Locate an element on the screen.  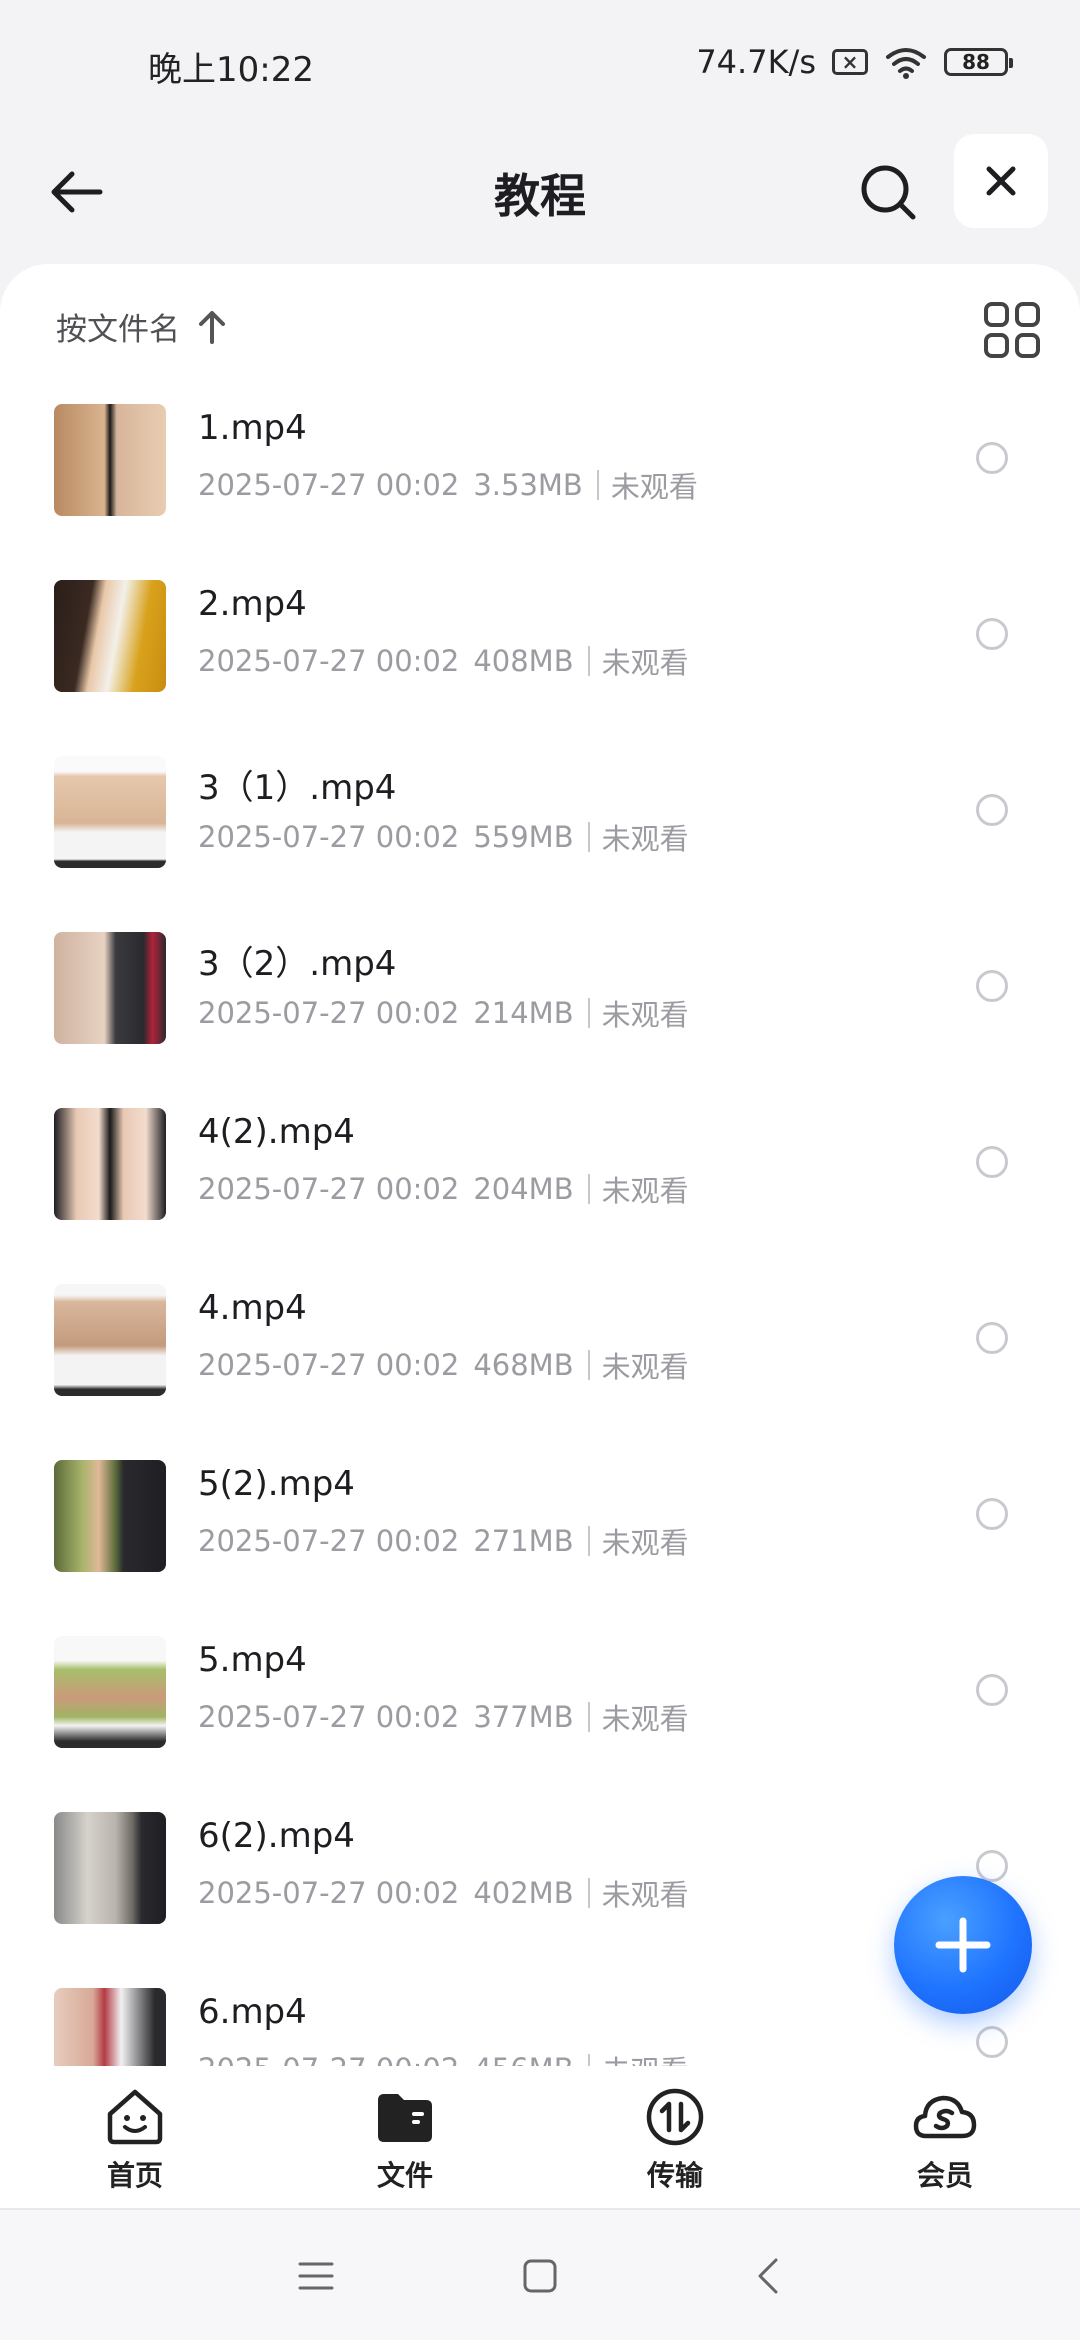
file-size: 559MB is located at coordinates (523, 837).